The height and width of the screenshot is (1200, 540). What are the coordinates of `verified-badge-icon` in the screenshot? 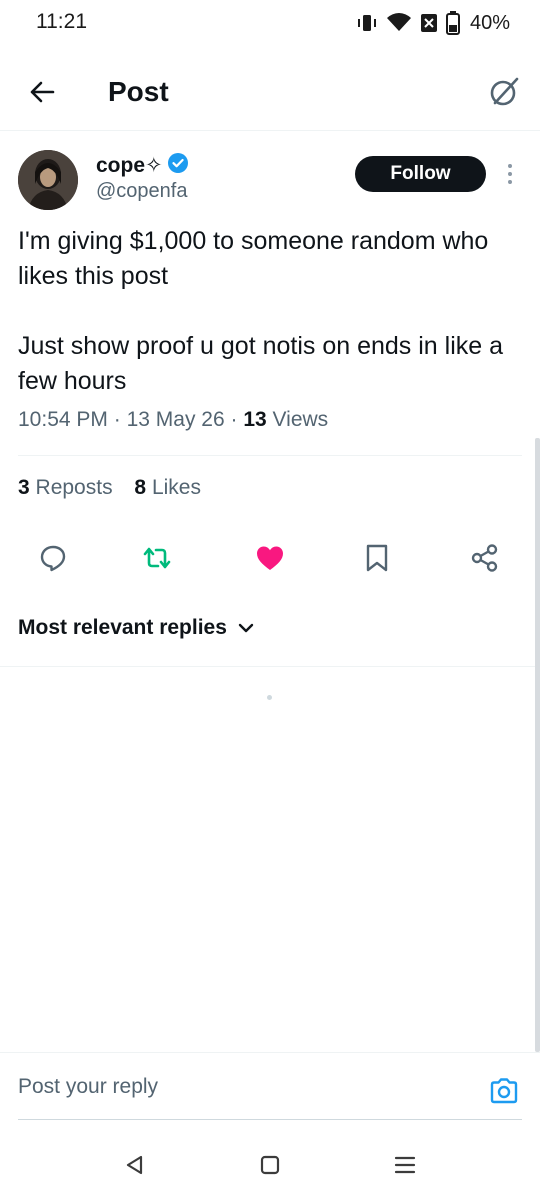 It's located at (178, 165).